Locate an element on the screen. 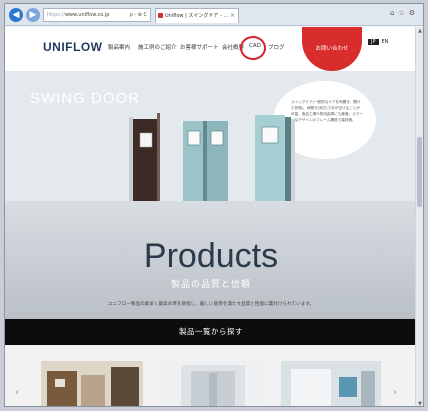  back-arrow-icon: ◀ is located at coordinates (16, 15).